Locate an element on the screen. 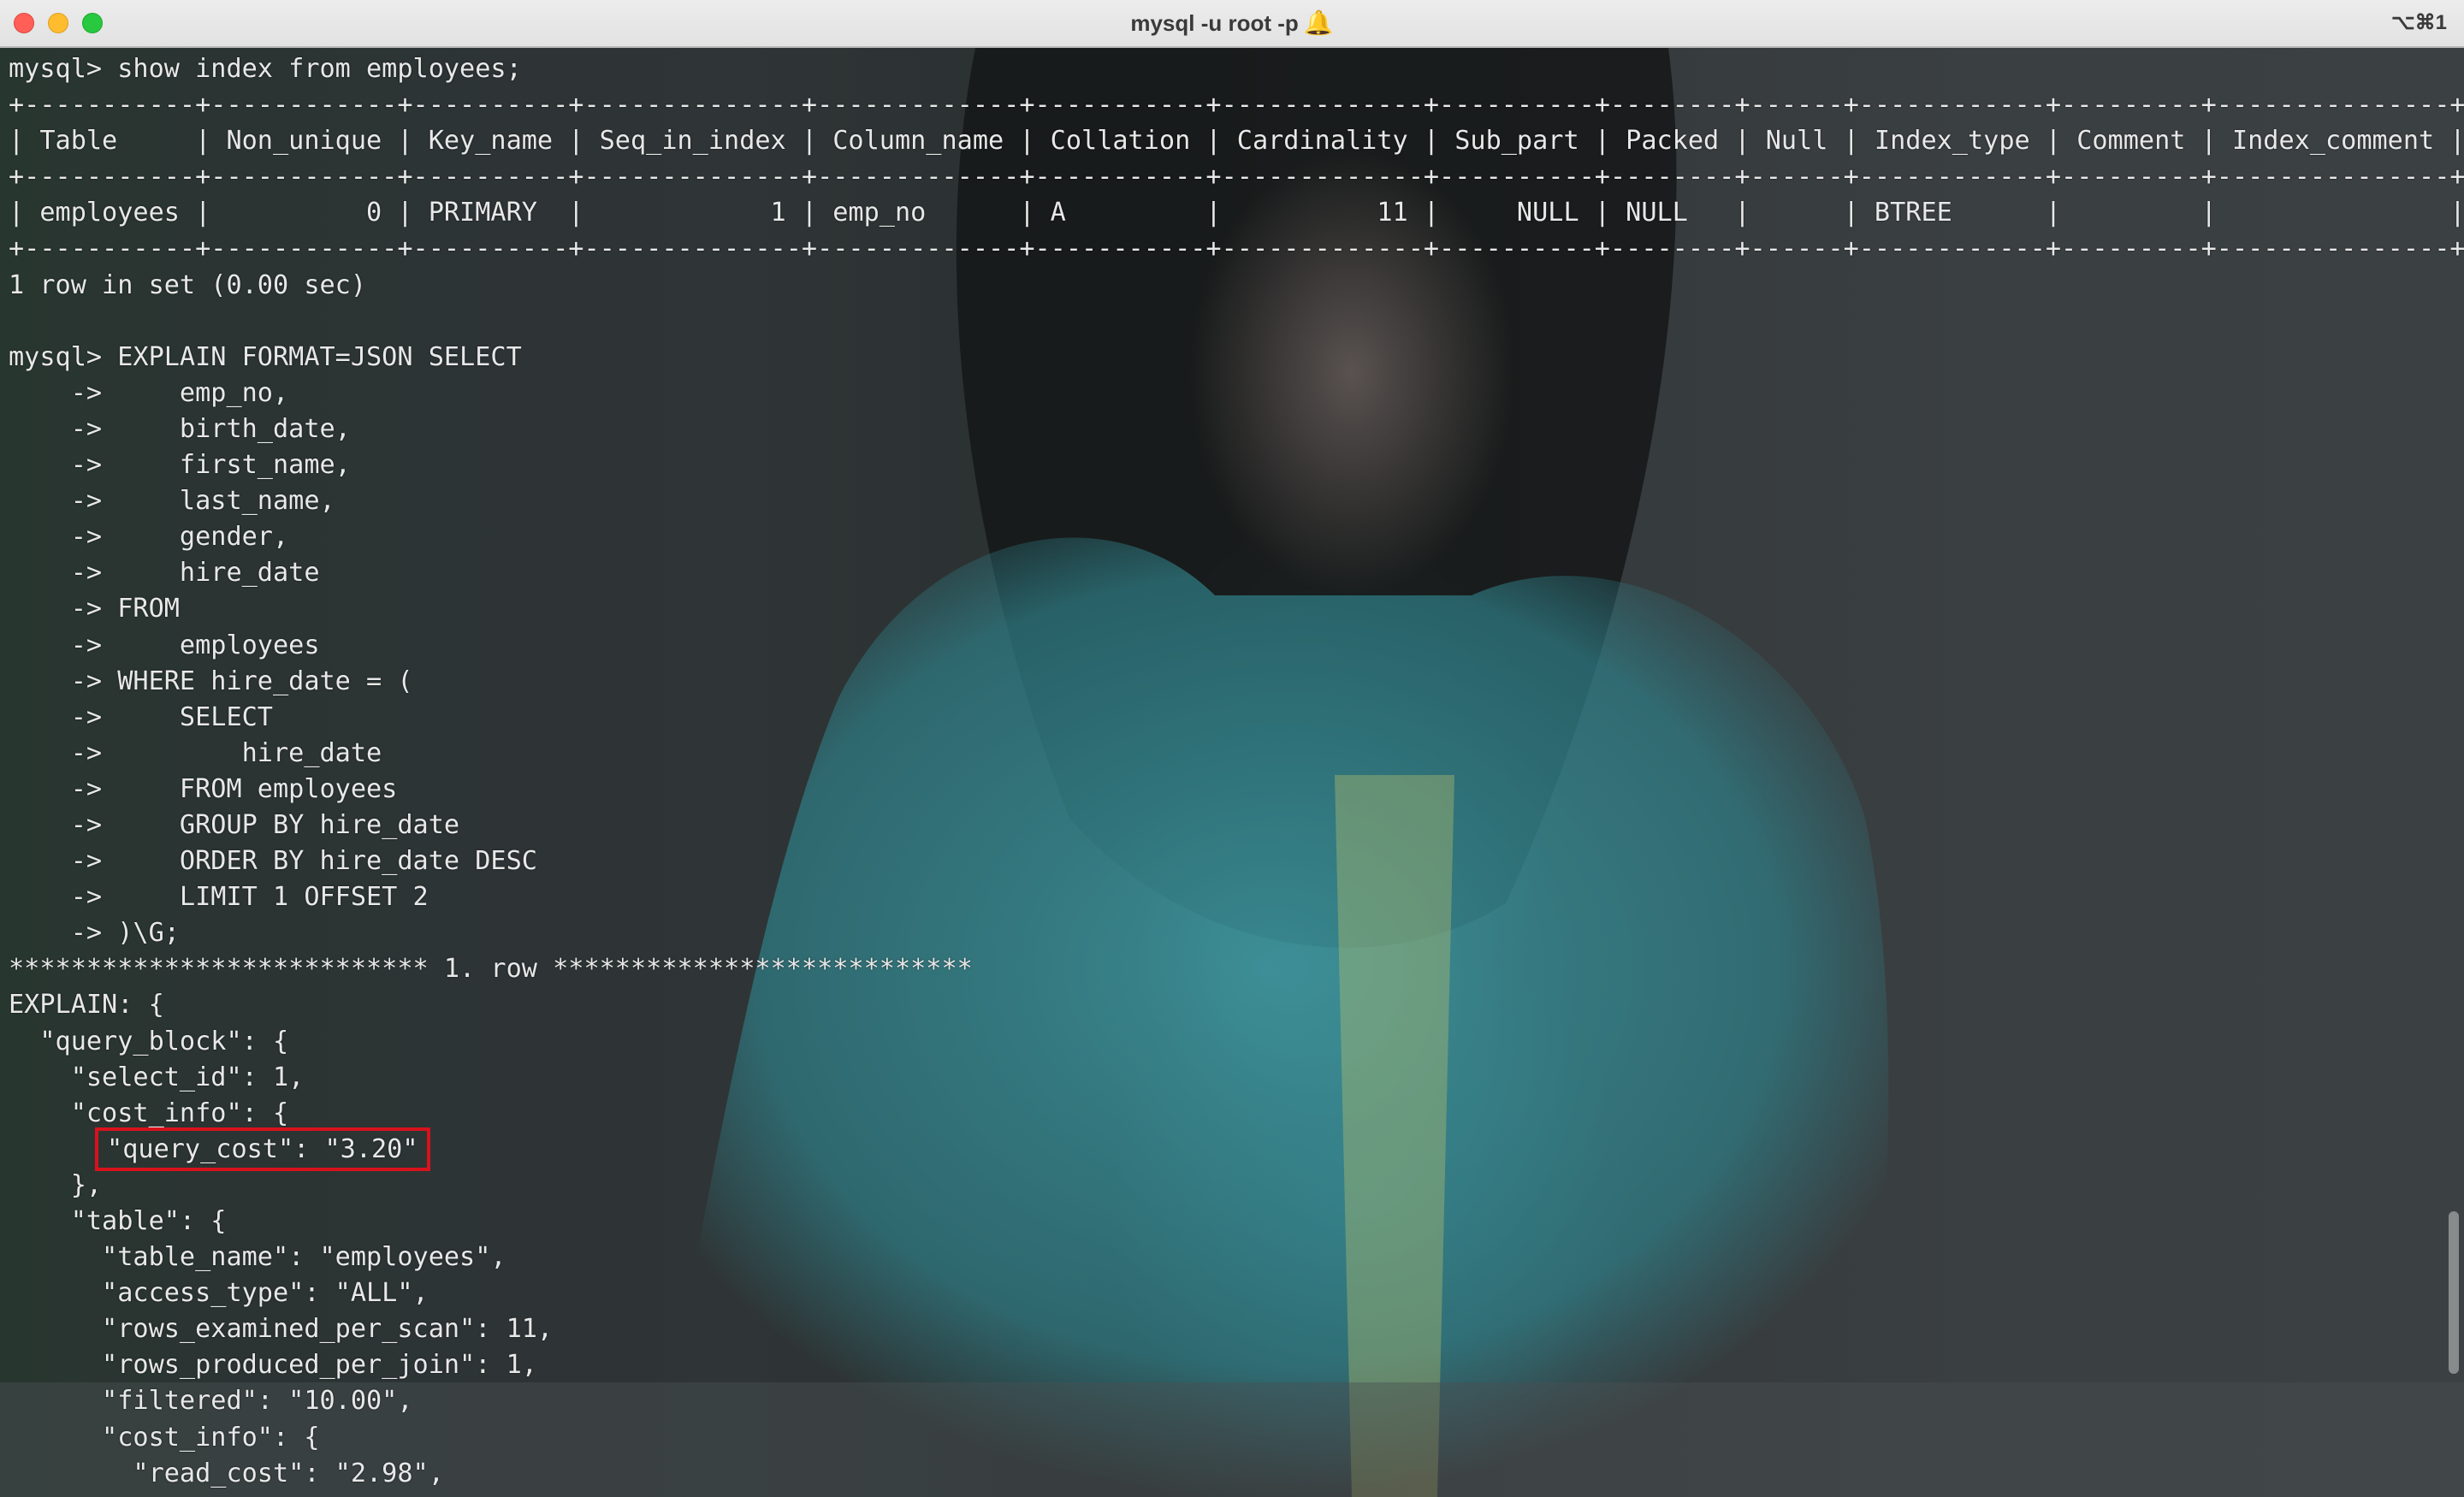 Image resolution: width=2464 pixels, height=1497 pixels. terminal-line-highlighted: "query_cost": "3.20" is located at coordinates (1236, 1149).